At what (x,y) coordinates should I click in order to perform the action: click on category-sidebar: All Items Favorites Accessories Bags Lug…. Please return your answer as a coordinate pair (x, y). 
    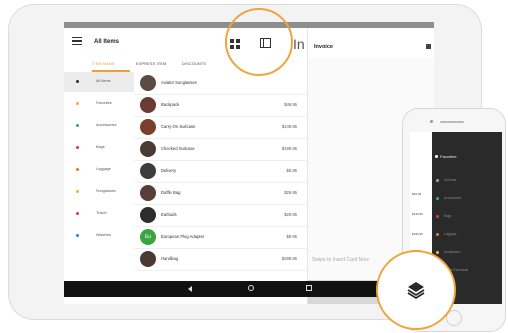
    Looking at the image, I should click on (99, 188).